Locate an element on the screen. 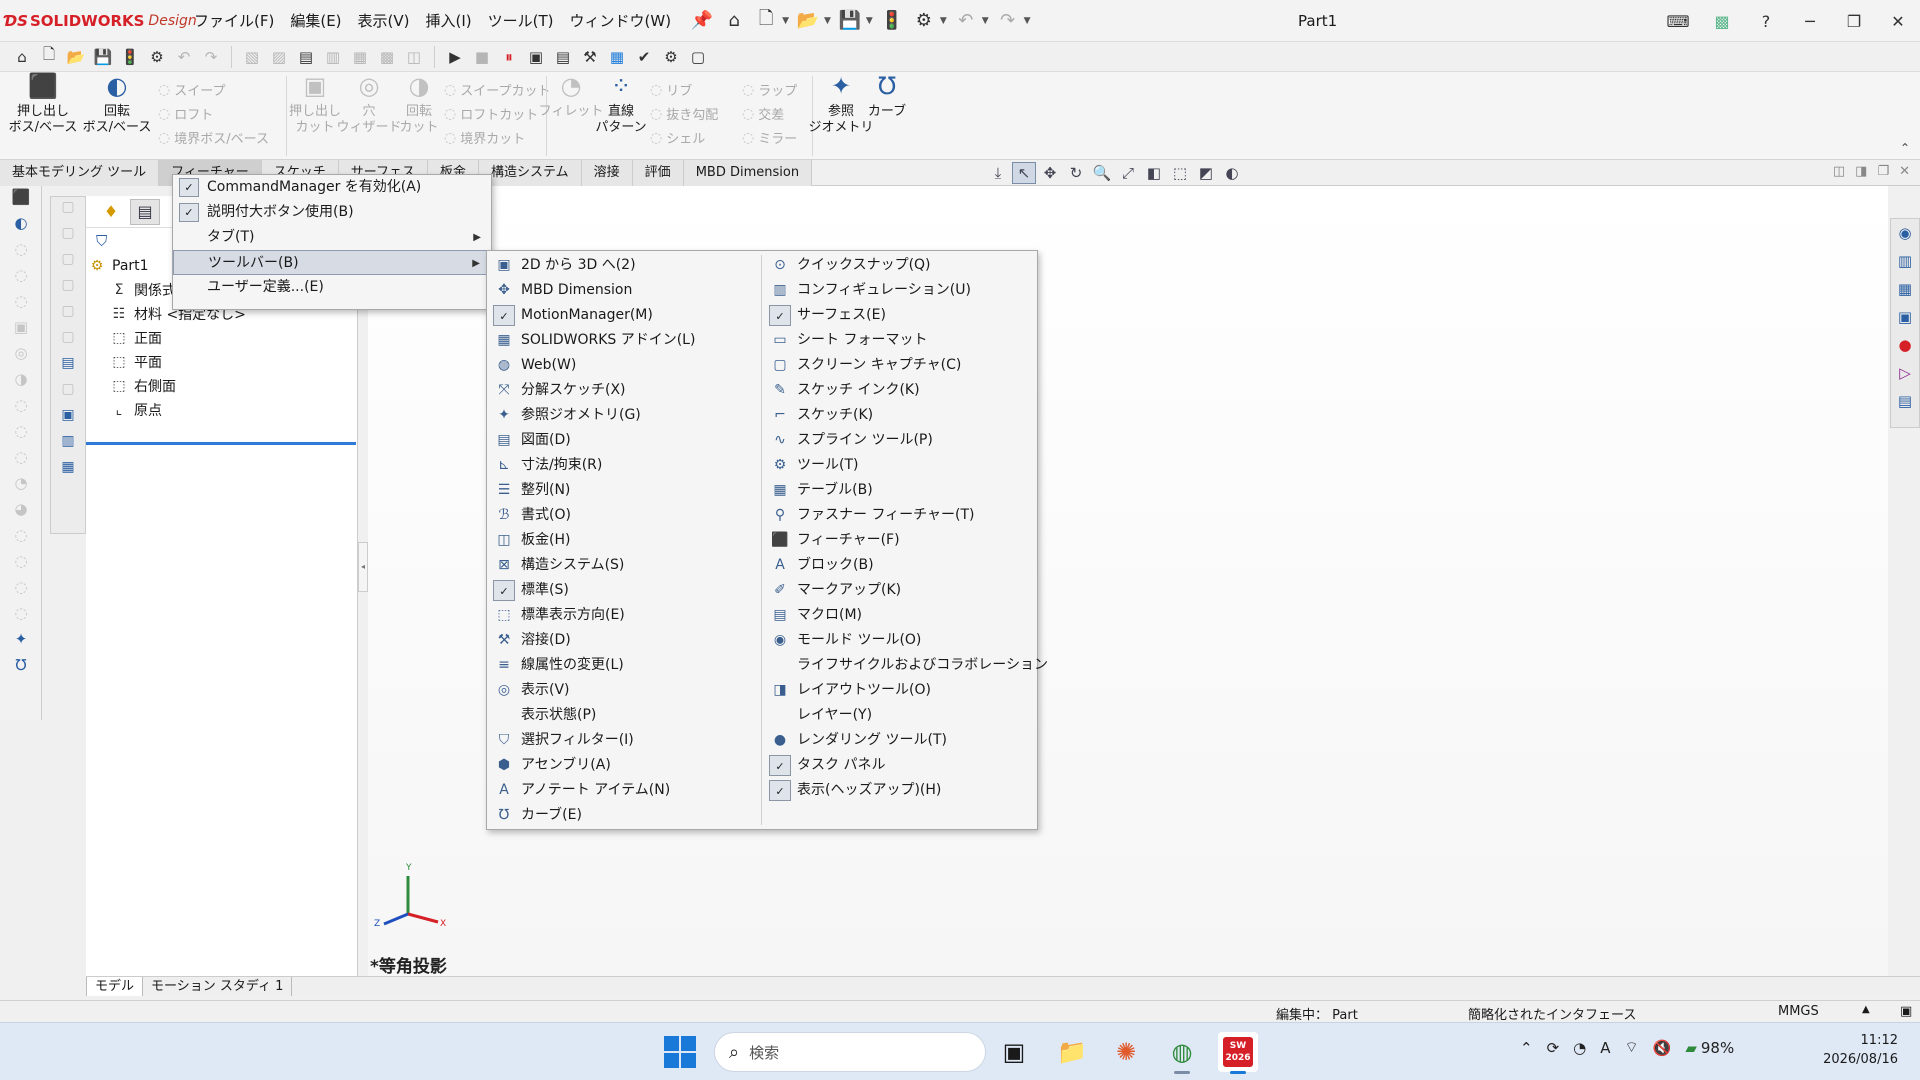  wrap-icon: ◌ is located at coordinates (21, 616).